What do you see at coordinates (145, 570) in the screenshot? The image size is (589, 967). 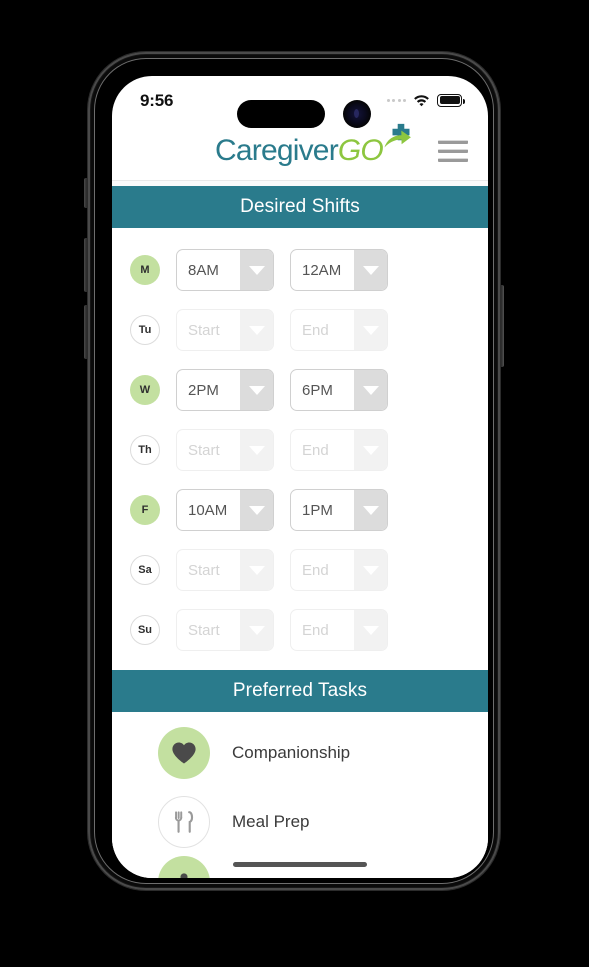 I see `day-toggle-saturday: Sa` at bounding box center [145, 570].